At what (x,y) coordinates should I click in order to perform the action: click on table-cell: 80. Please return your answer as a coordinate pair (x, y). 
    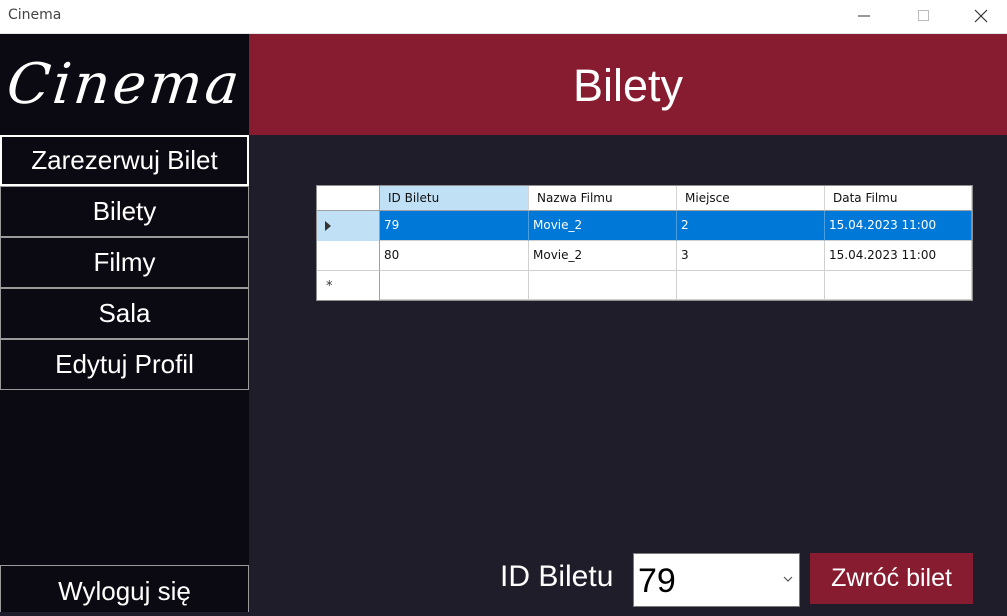
    Looking at the image, I should click on (454, 256).